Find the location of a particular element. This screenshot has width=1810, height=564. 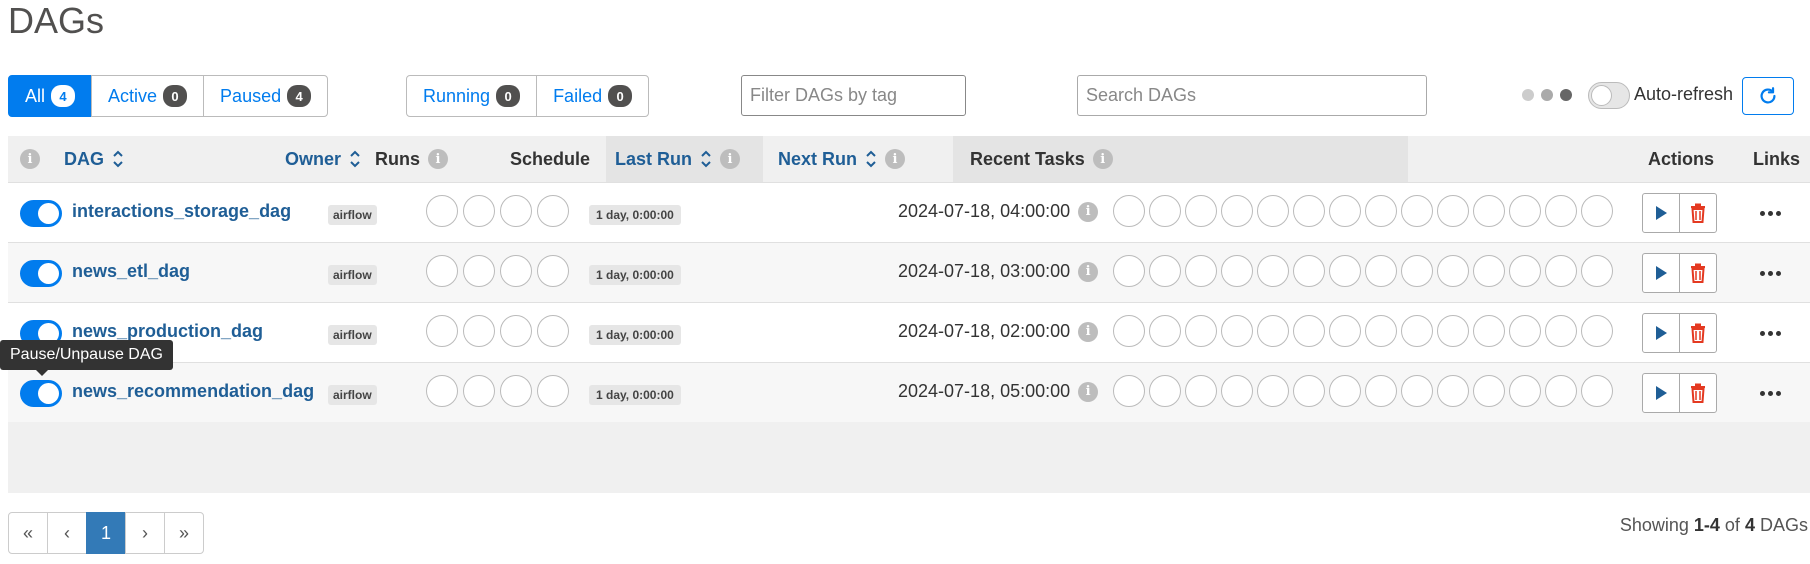

last-page-button: » is located at coordinates (184, 533).